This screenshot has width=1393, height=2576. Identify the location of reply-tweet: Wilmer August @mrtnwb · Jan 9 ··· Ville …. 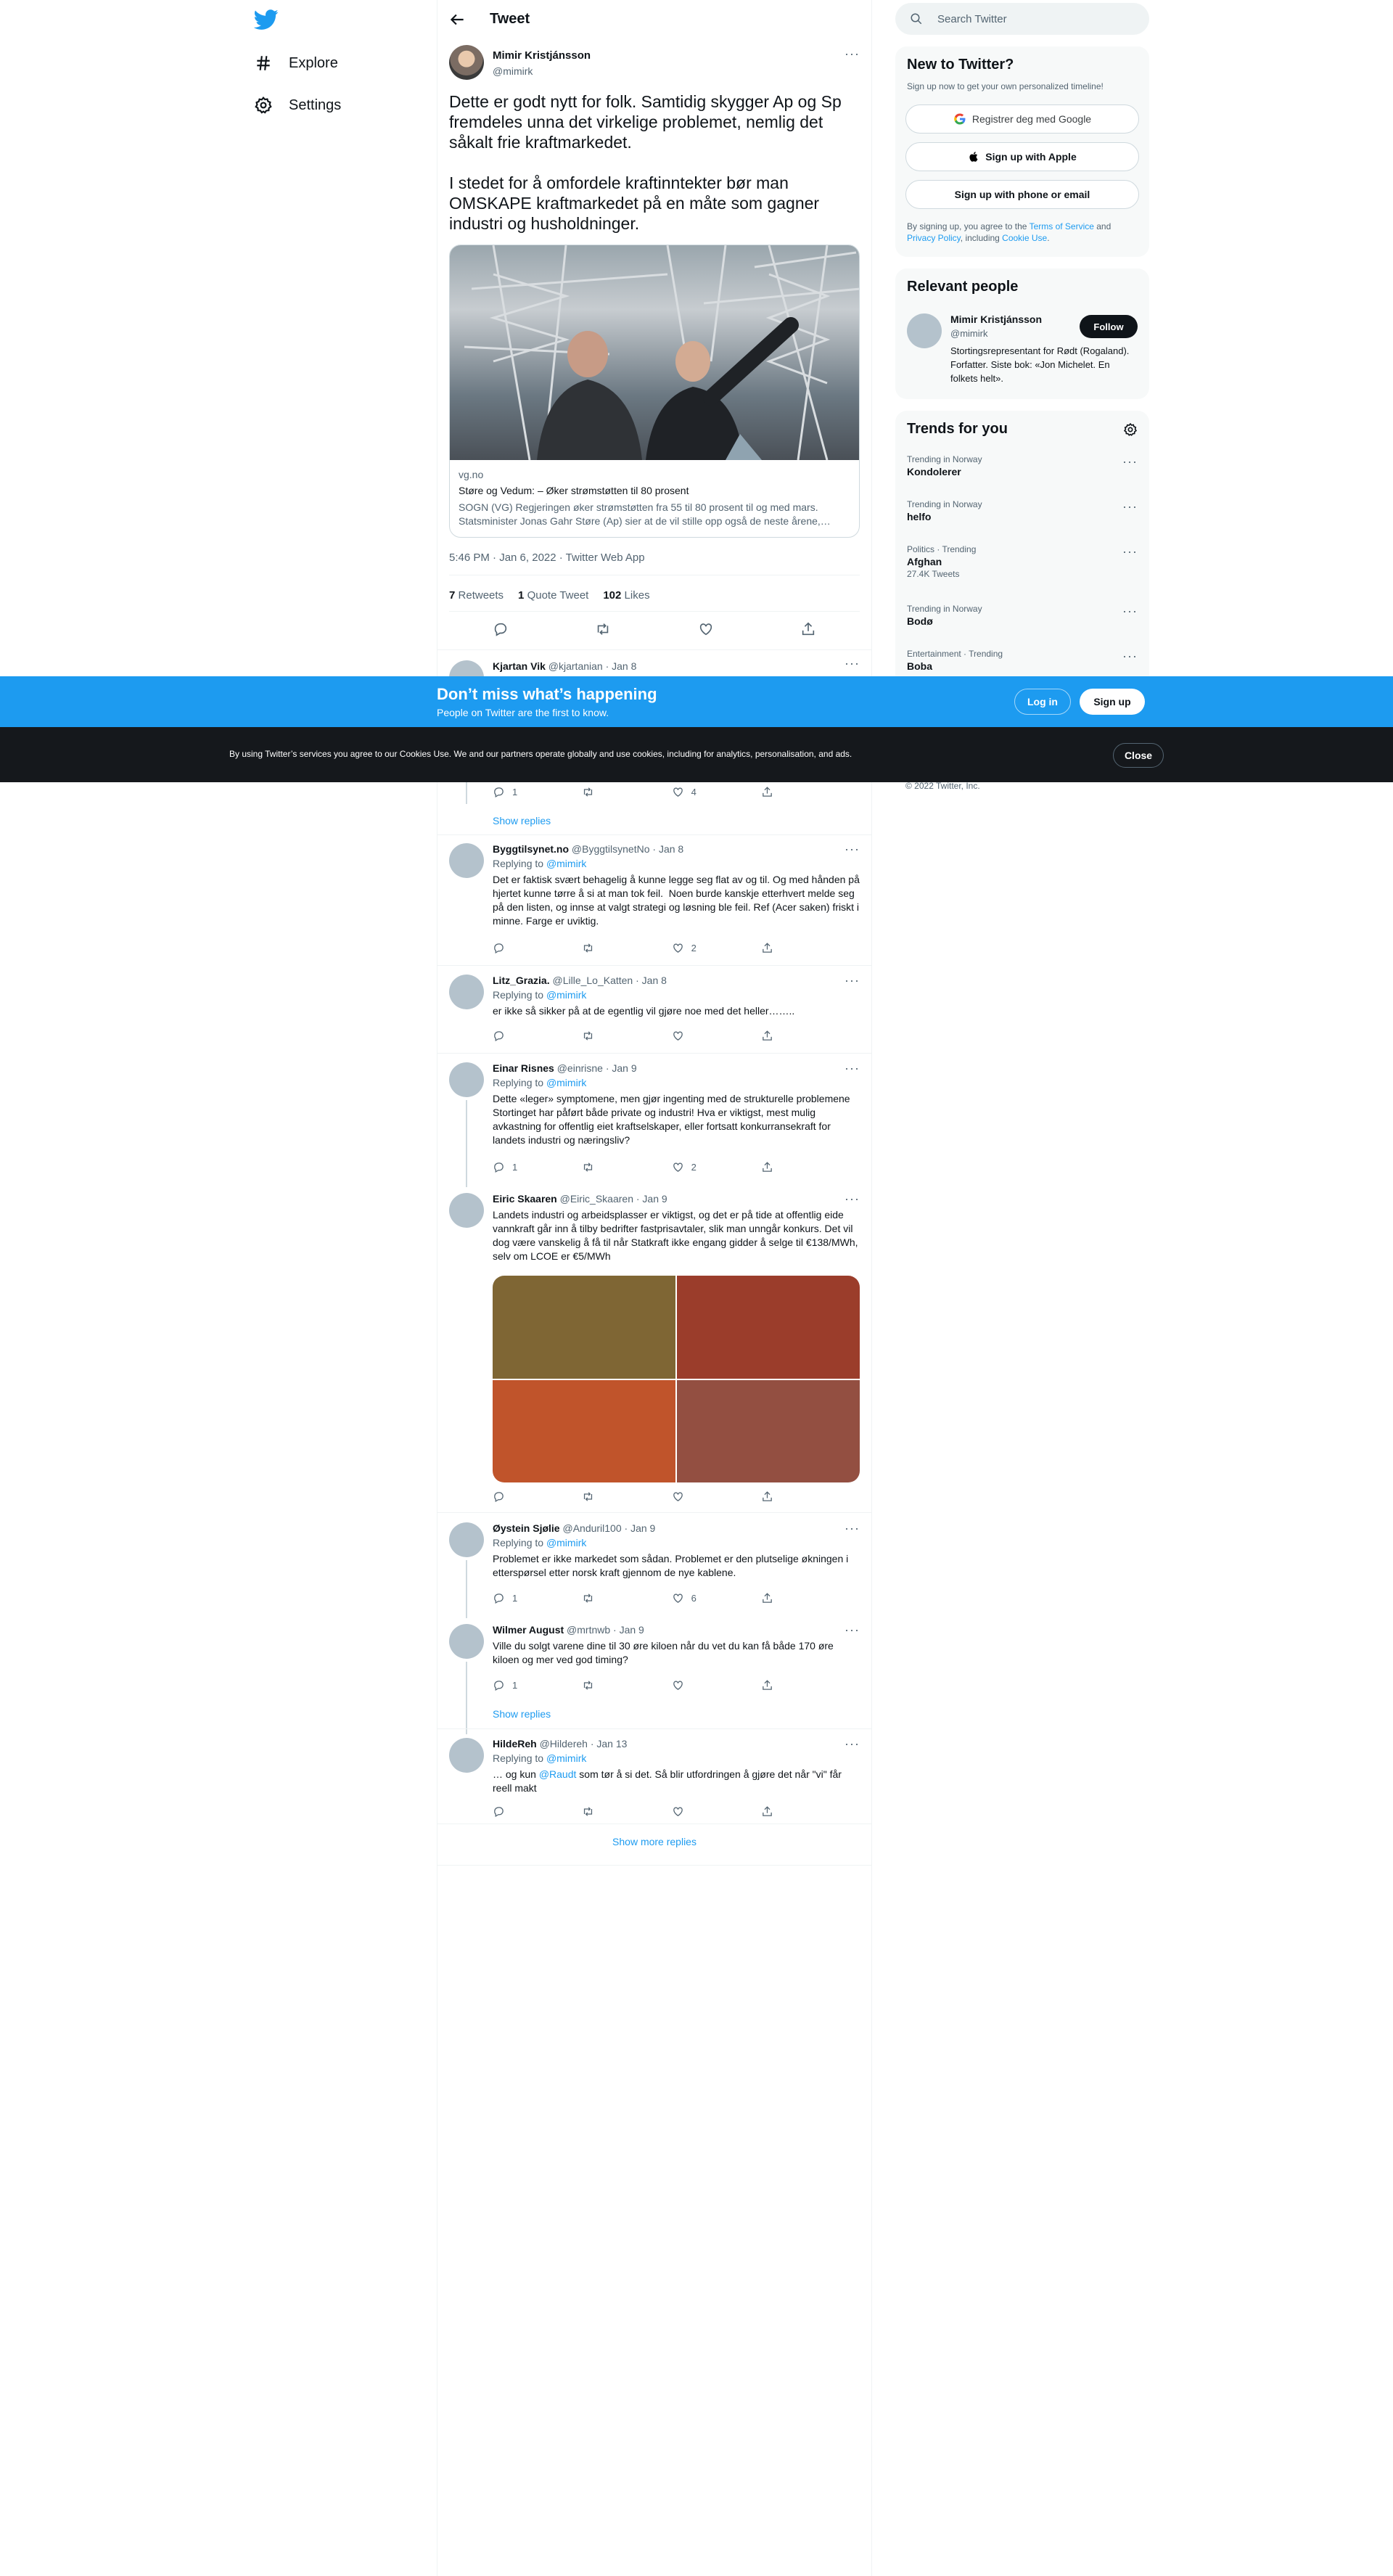
(654, 1674).